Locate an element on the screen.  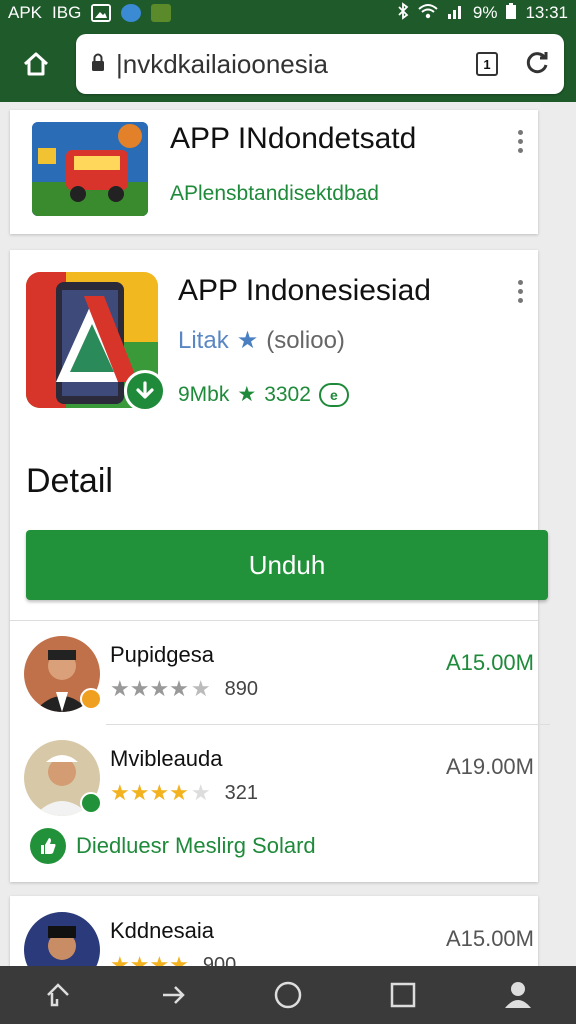
battery-percent: 9% is located at coordinates (485, 12).